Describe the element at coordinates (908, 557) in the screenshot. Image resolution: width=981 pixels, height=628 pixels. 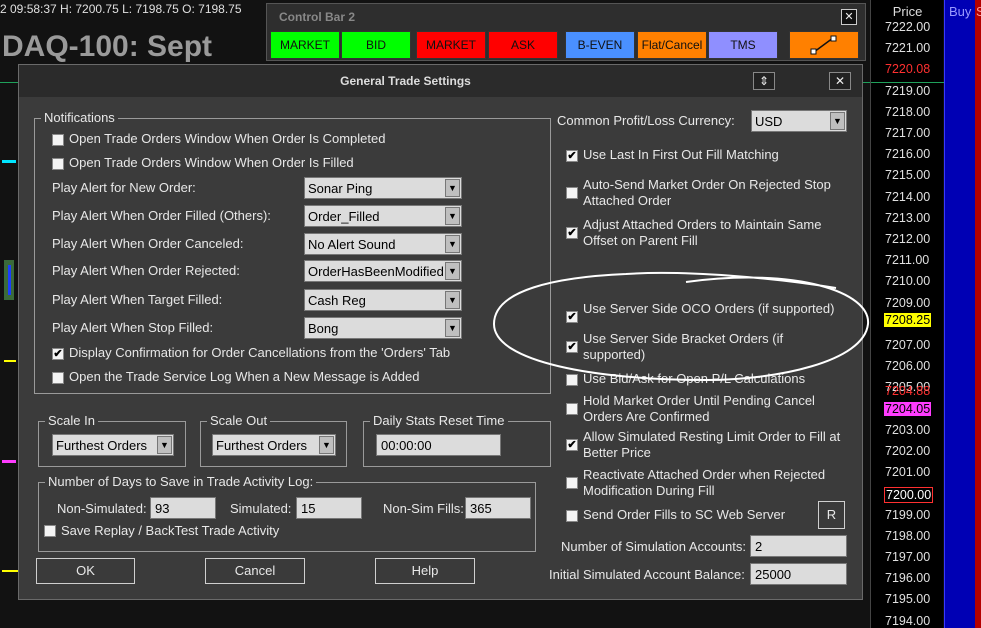
I see `price-tick: 7197.00` at that location.